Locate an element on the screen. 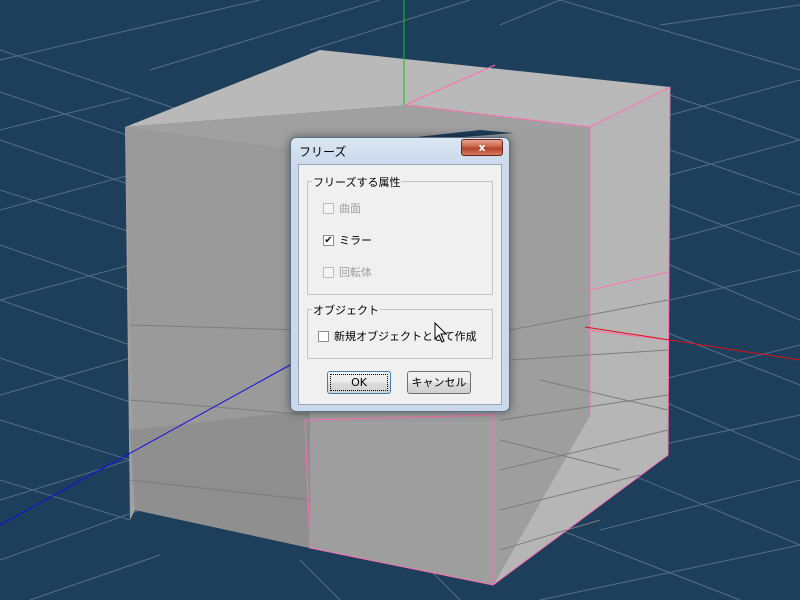 The height and width of the screenshot is (600, 800). checkbox-label-revolution: 回転体 is located at coordinates (355, 272).